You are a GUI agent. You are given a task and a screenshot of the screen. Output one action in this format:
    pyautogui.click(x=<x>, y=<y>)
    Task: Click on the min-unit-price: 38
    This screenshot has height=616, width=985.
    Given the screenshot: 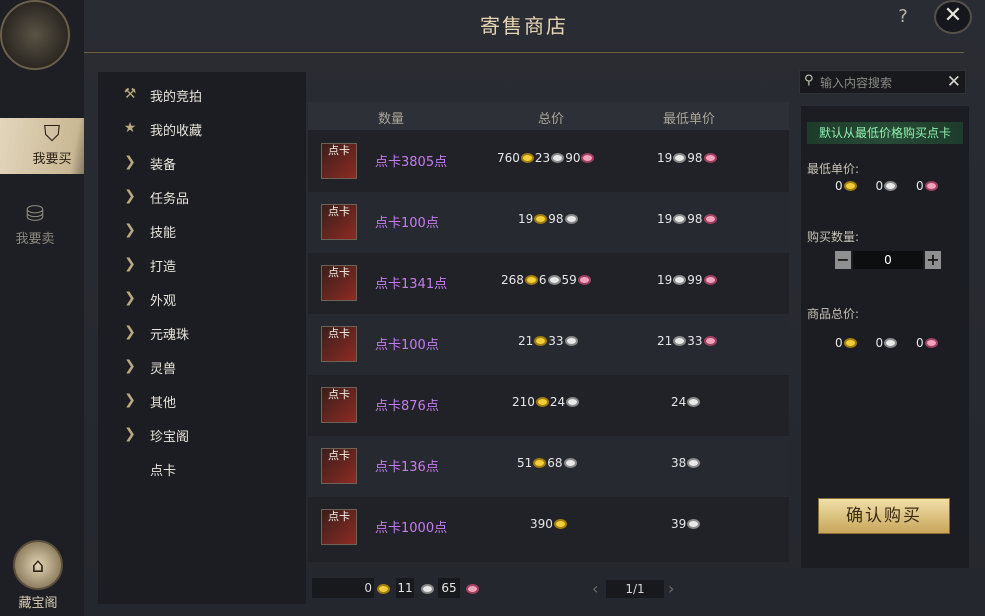 What is the action you would take?
    pyautogui.click(x=686, y=463)
    